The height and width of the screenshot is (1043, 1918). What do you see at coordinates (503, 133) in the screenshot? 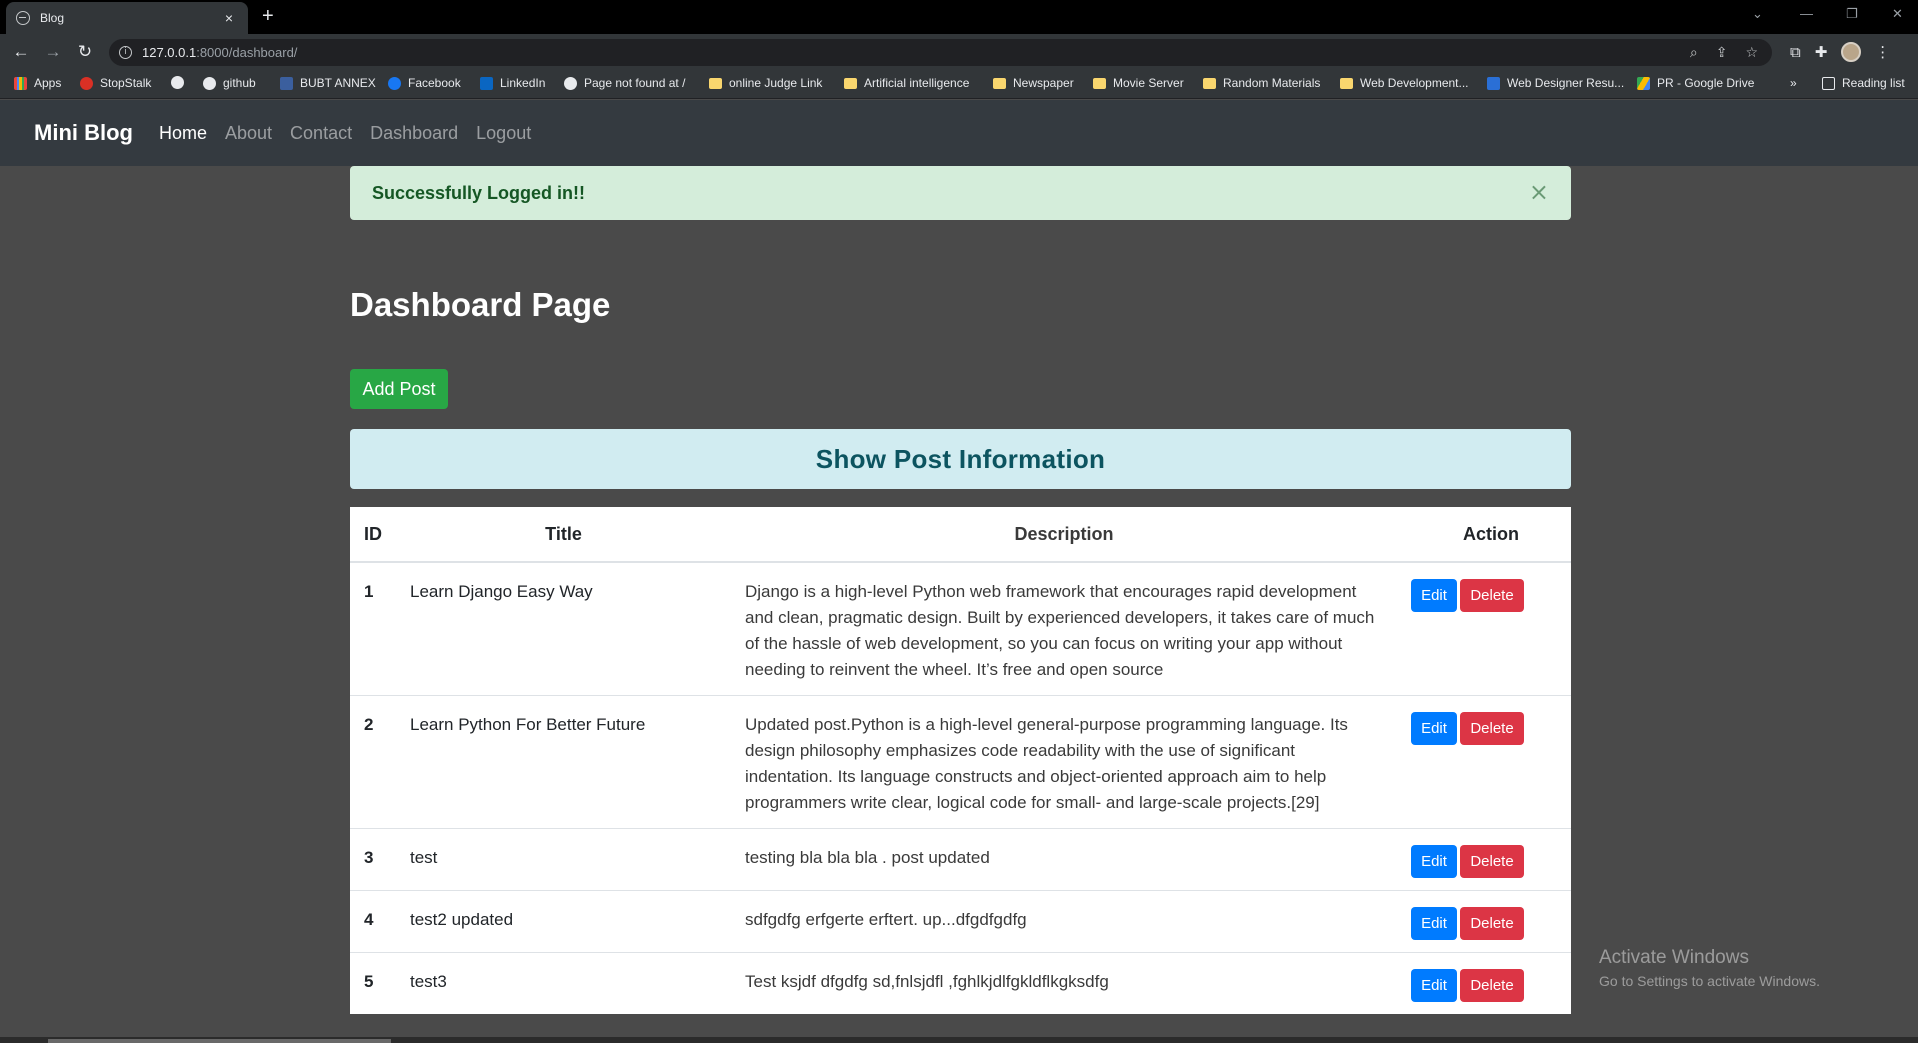
I see `nav-logout: Logout` at bounding box center [503, 133].